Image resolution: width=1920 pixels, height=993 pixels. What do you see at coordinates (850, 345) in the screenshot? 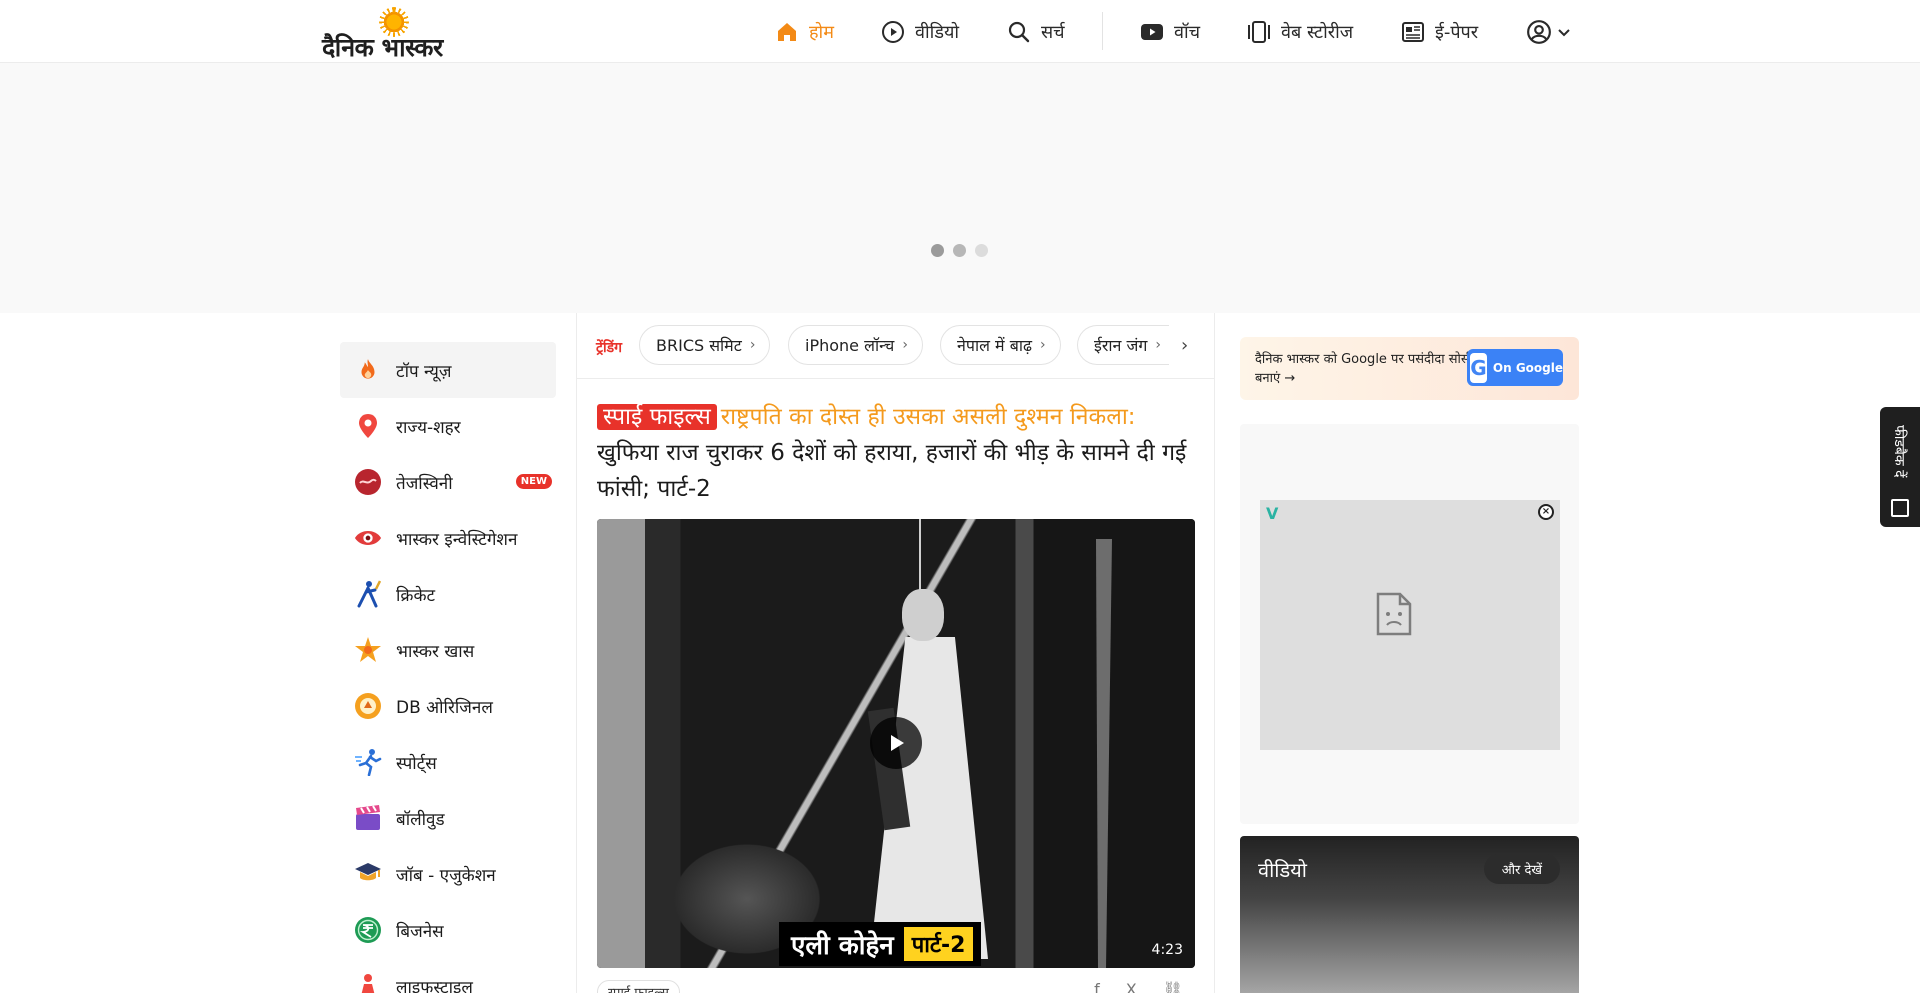
I see `trending-chip-label: iPhone लॉन्च` at bounding box center [850, 345].